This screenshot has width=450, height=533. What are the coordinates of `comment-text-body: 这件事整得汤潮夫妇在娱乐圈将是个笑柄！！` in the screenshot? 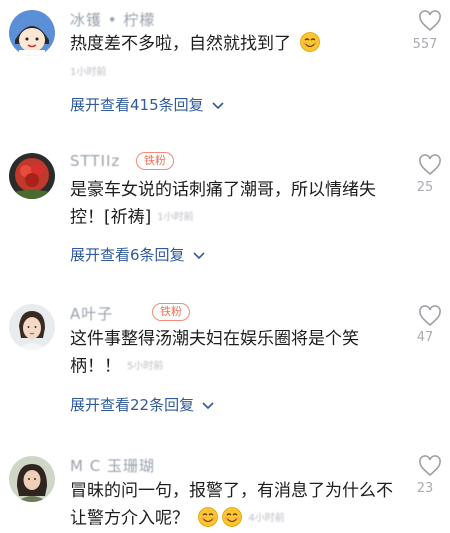 It's located at (214, 353).